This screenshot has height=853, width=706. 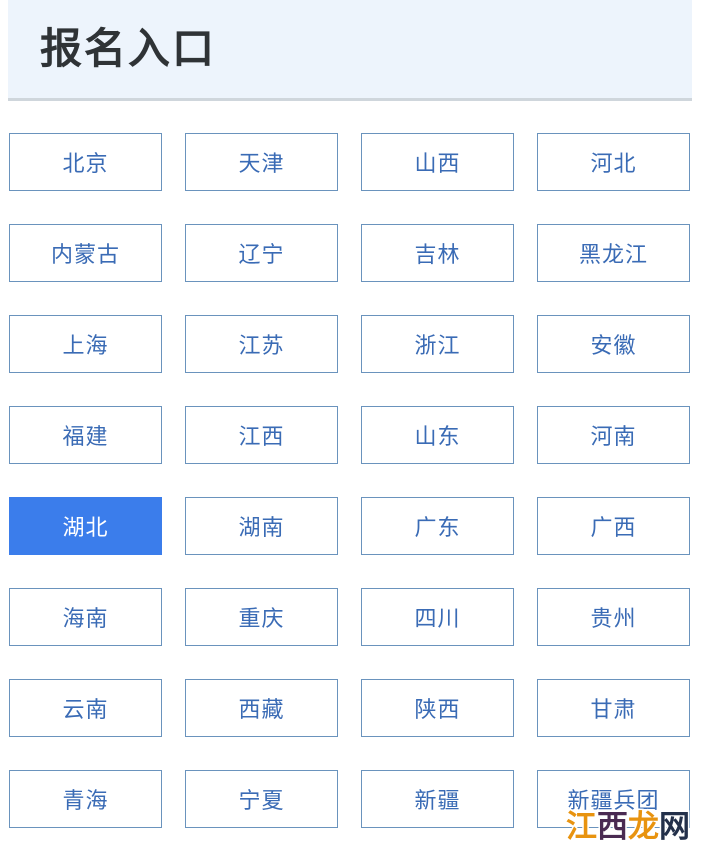 I want to click on region-button: 广东, so click(x=437, y=526).